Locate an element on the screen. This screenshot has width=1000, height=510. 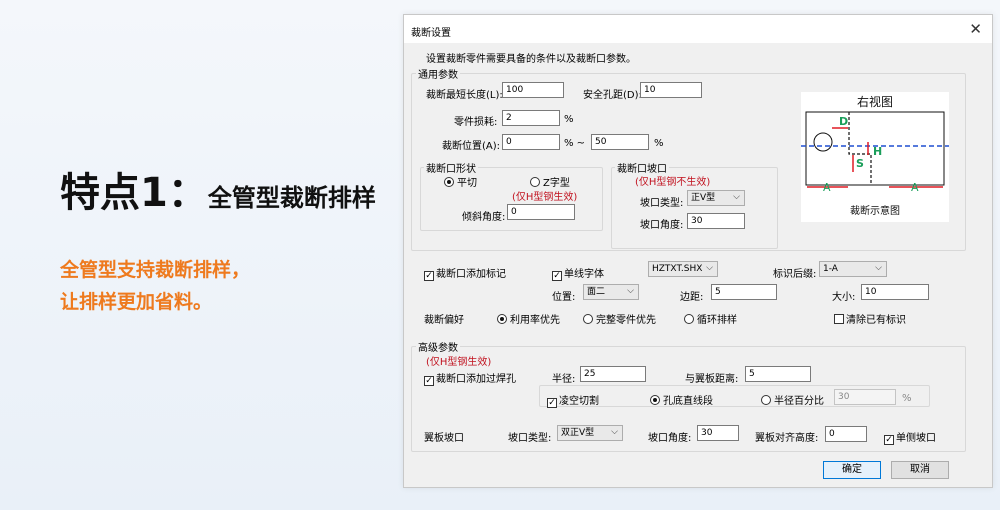
diagram-hole is located at coordinates (823, 142).